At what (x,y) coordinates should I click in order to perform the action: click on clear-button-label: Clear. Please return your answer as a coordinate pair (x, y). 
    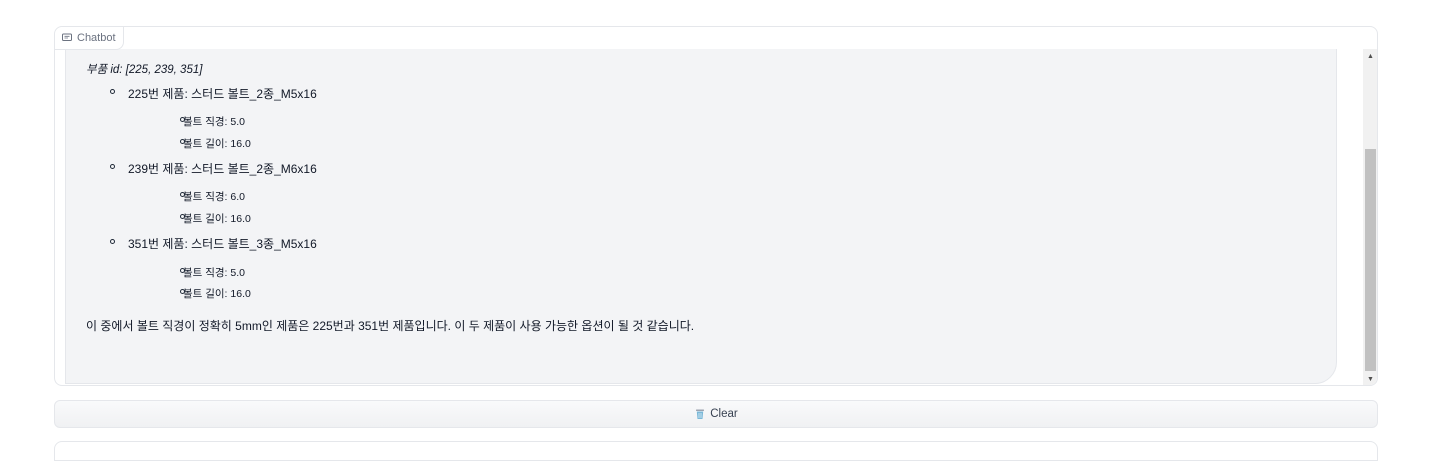
    Looking at the image, I should click on (724, 414).